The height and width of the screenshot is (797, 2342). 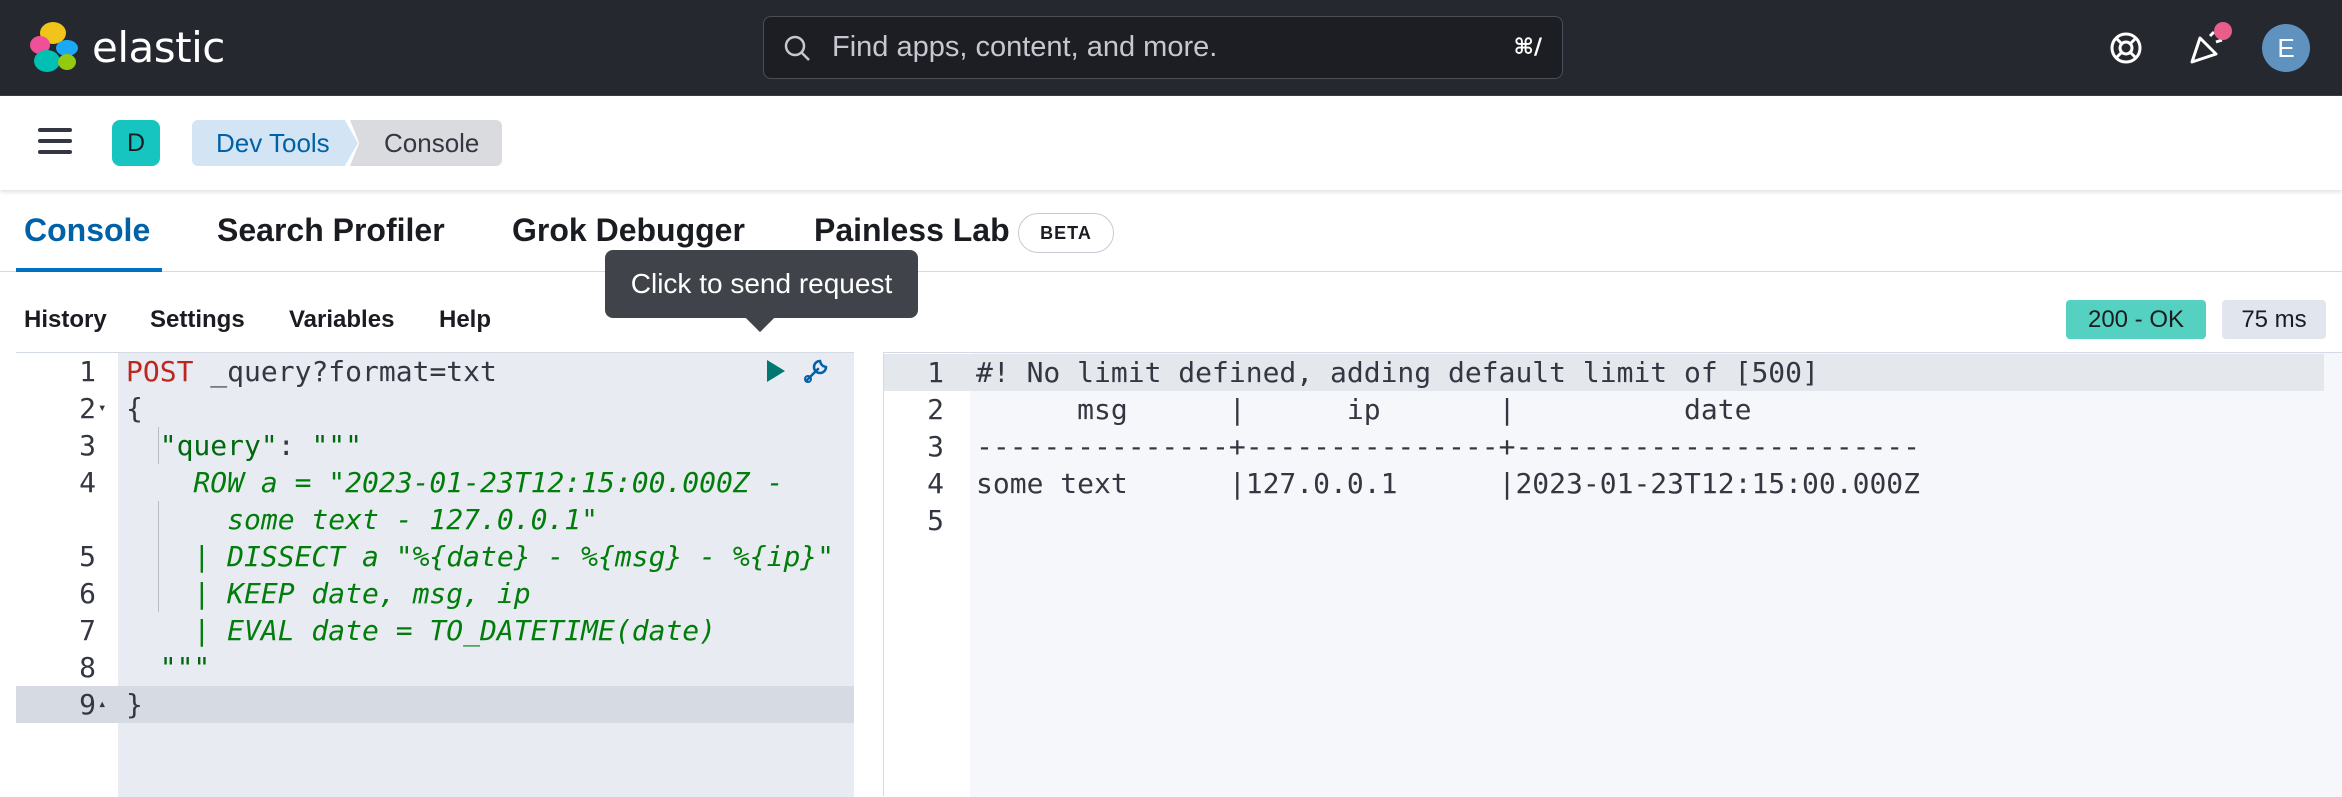 What do you see at coordinates (455, 482) in the screenshot?
I see `code-text: ROW a = "2023-01-23T12:15:00.000Z -` at bounding box center [455, 482].